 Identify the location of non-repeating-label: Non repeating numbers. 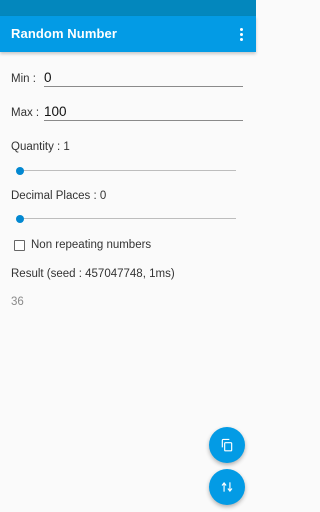
(91, 245).